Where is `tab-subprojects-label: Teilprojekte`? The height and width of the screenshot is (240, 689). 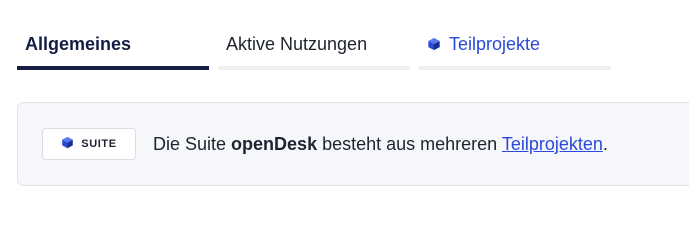 tab-subprojects-label: Teilprojekte is located at coordinates (495, 43).